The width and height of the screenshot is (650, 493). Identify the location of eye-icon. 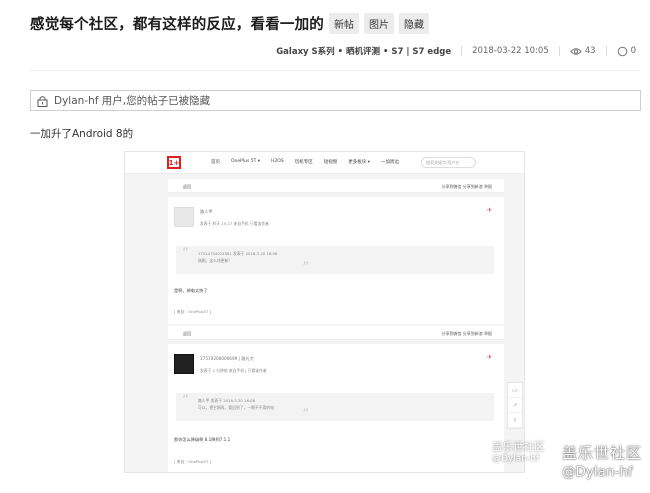
(576, 51).